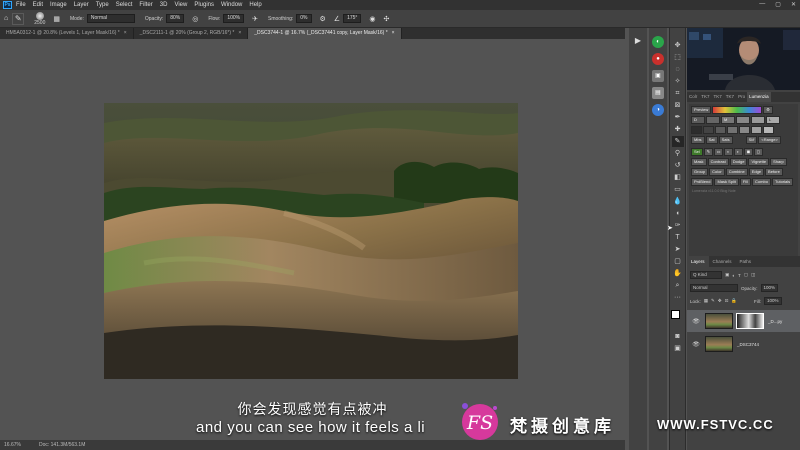 The height and width of the screenshot is (450, 800). I want to click on layer-row: 👁 _DSC3744, so click(743, 344).